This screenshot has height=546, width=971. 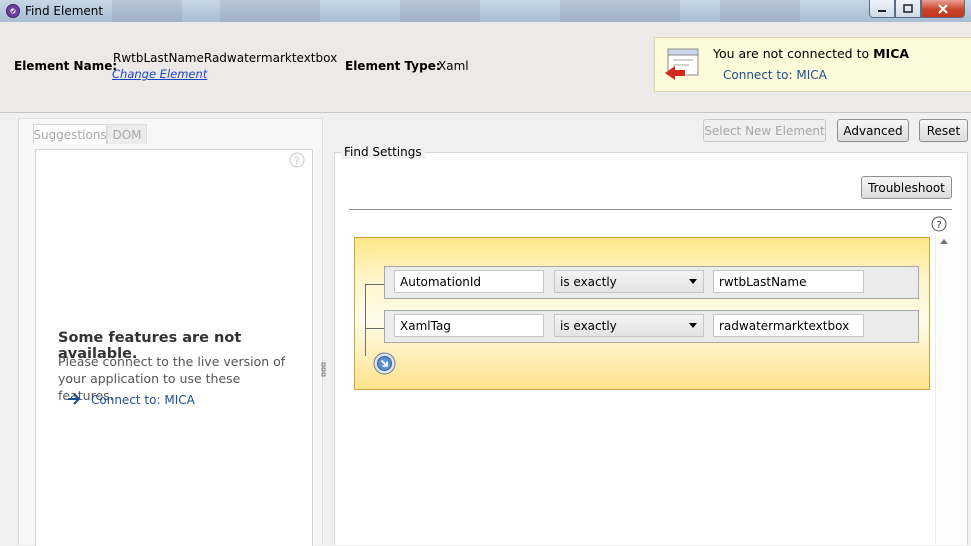 What do you see at coordinates (788, 281) in the screenshot?
I see `value-input: rwtbLastName` at bounding box center [788, 281].